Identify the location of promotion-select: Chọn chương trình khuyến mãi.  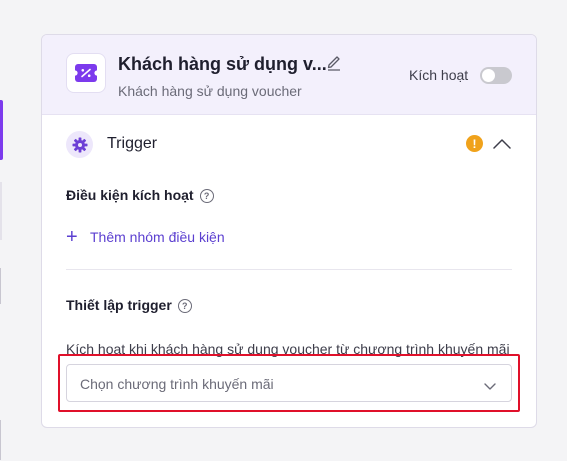
(289, 383).